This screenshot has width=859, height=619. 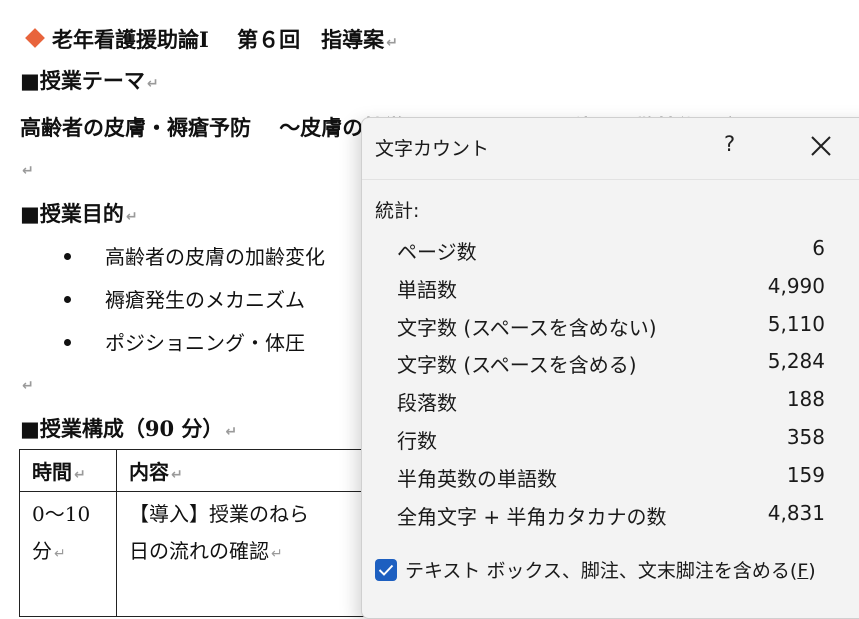 What do you see at coordinates (392, 43) in the screenshot?
I see `paragraph-mark: ↵` at bounding box center [392, 43].